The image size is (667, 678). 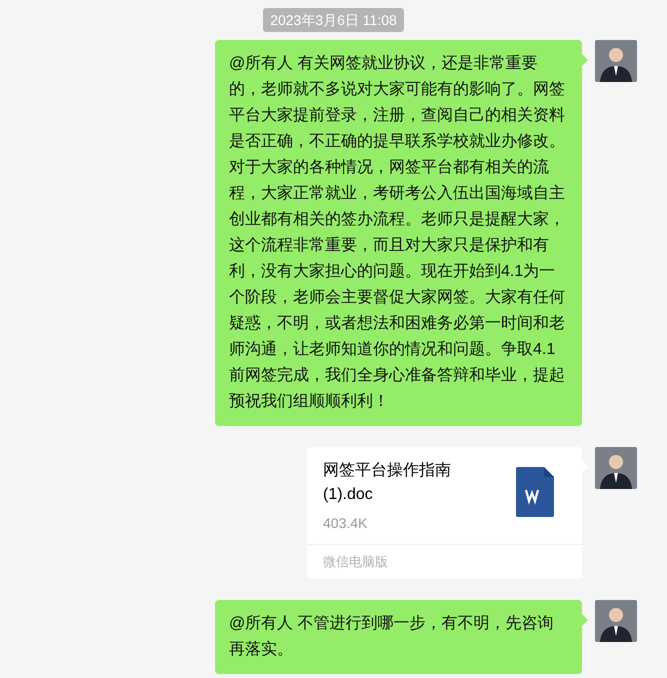 I want to click on file-size: 403.4K, so click(x=345, y=523).